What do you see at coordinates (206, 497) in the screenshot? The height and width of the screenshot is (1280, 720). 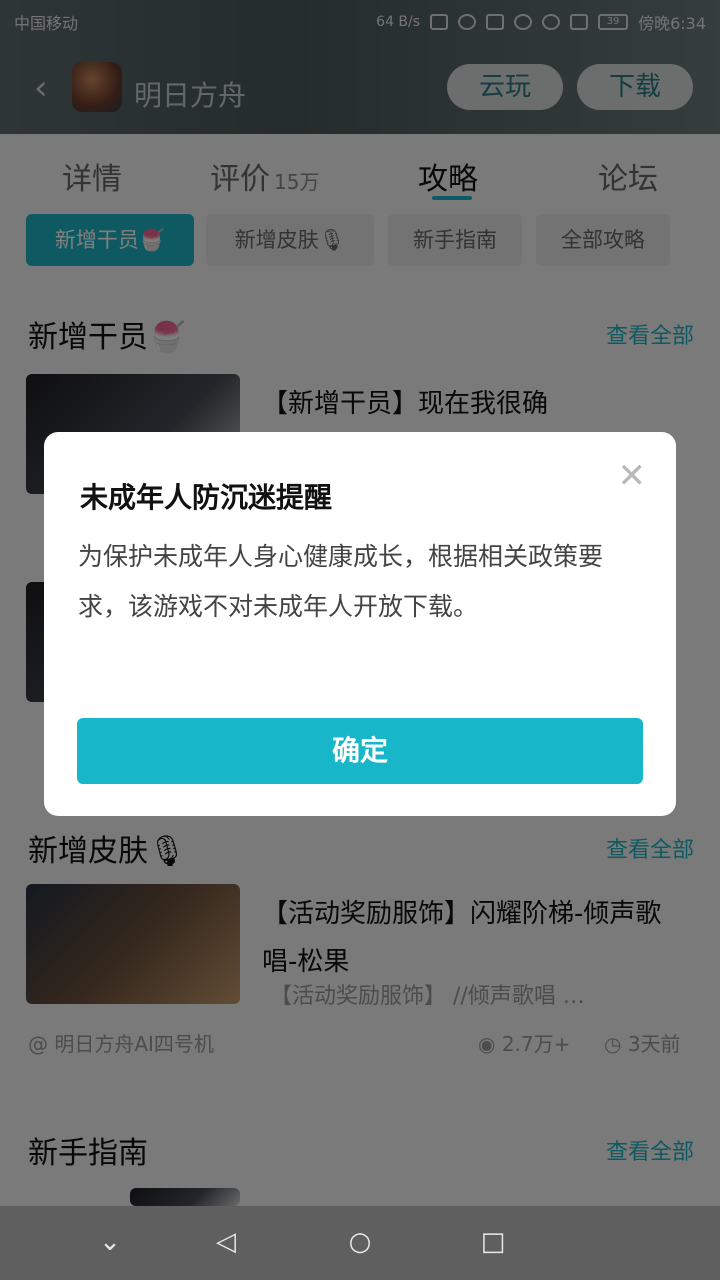 I see `dialog-title: 未成年人防沉迷提醒` at bounding box center [206, 497].